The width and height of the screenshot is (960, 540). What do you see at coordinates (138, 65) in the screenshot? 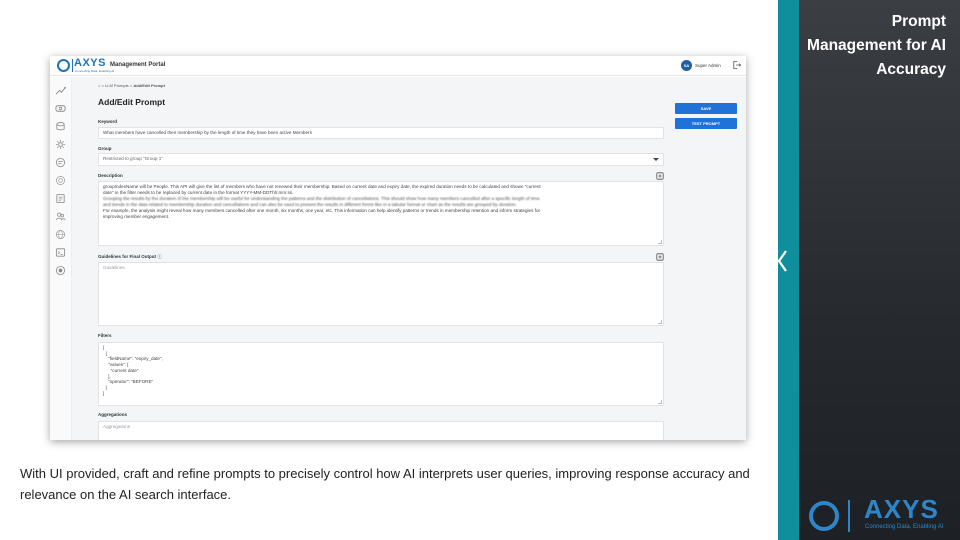
I see `portal-title: Management Portal` at bounding box center [138, 65].